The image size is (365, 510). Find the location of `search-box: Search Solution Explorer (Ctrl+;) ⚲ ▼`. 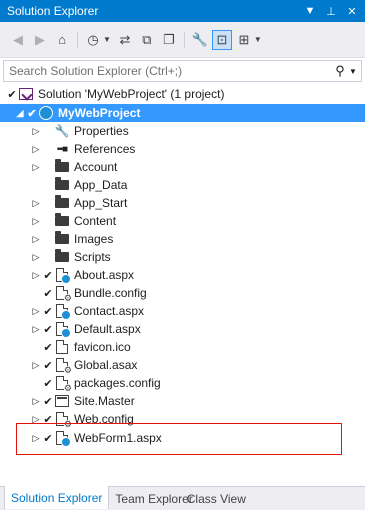

search-box: Search Solution Explorer (Ctrl+;) ⚲ ▼ is located at coordinates (182, 71).